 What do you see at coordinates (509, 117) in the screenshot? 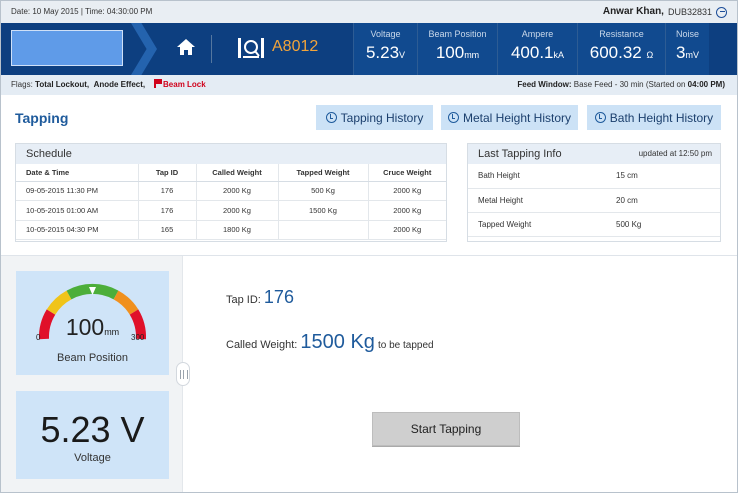
I see `metal-height-history-button: Metal Height History` at bounding box center [509, 117].